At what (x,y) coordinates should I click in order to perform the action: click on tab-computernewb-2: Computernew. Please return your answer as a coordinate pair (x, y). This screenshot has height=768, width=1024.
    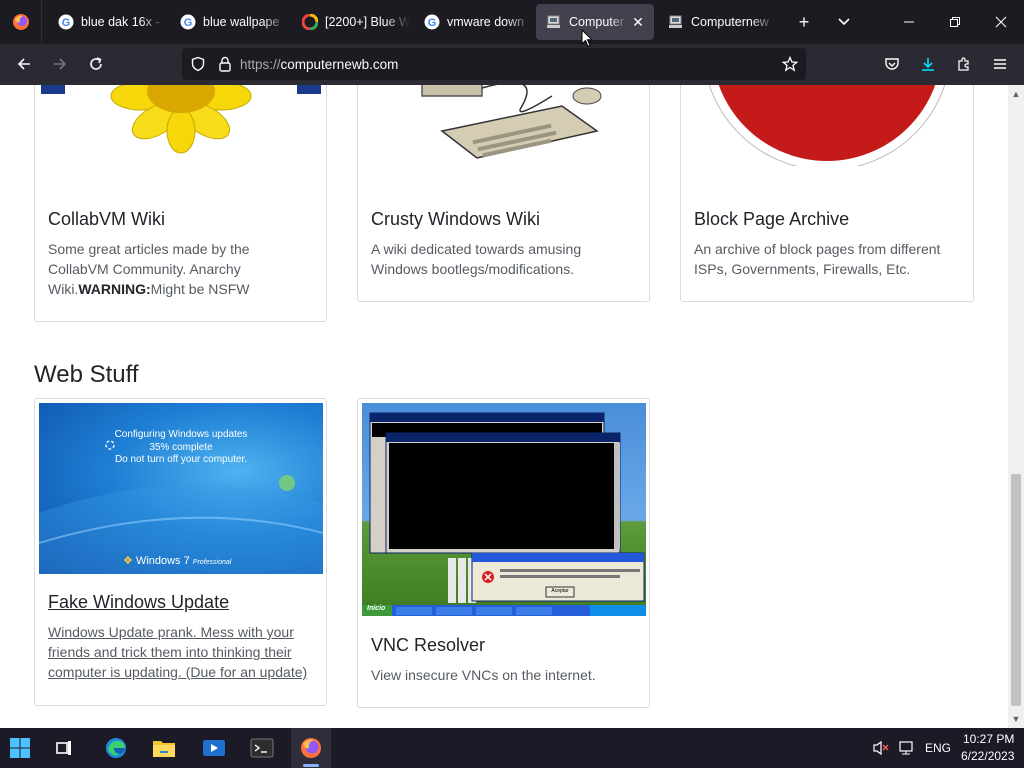
    Looking at the image, I should click on (717, 22).